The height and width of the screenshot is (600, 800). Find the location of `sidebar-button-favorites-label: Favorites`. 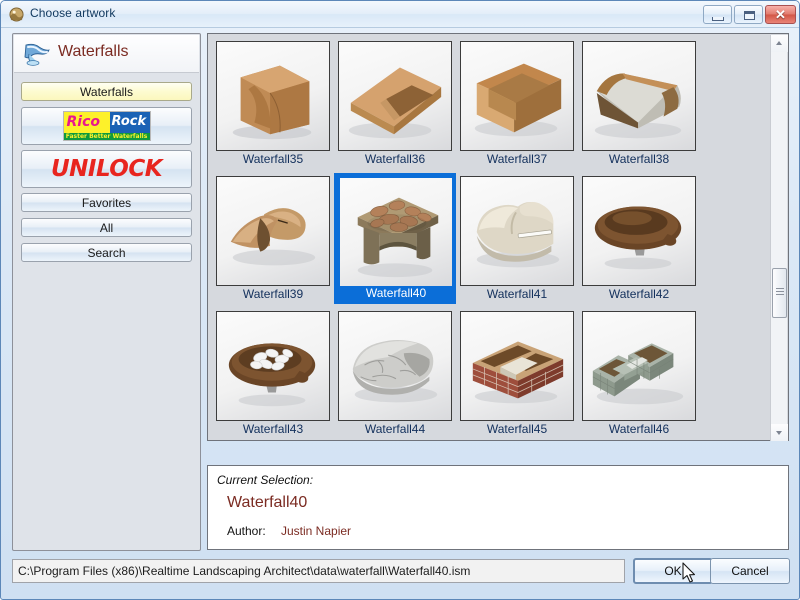

sidebar-button-favorites-label: Favorites is located at coordinates (106, 203).